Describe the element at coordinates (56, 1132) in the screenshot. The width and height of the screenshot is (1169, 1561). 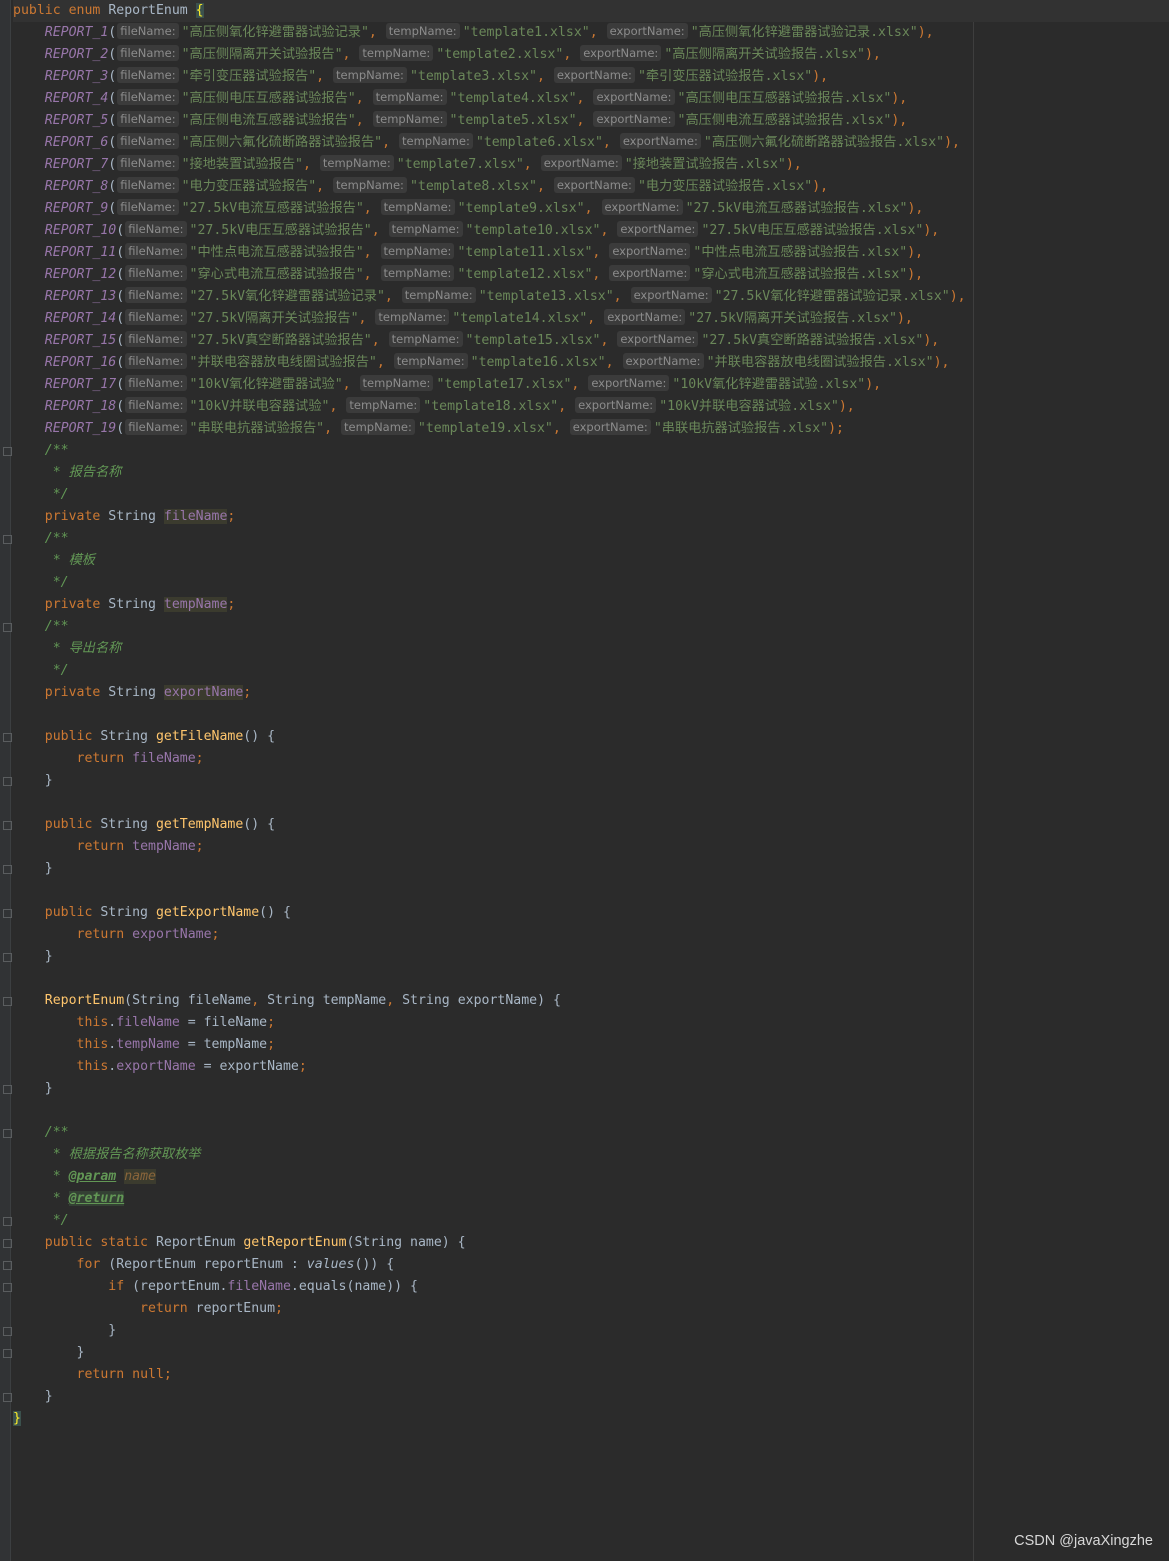
I see `javadoc-open: /**` at that location.